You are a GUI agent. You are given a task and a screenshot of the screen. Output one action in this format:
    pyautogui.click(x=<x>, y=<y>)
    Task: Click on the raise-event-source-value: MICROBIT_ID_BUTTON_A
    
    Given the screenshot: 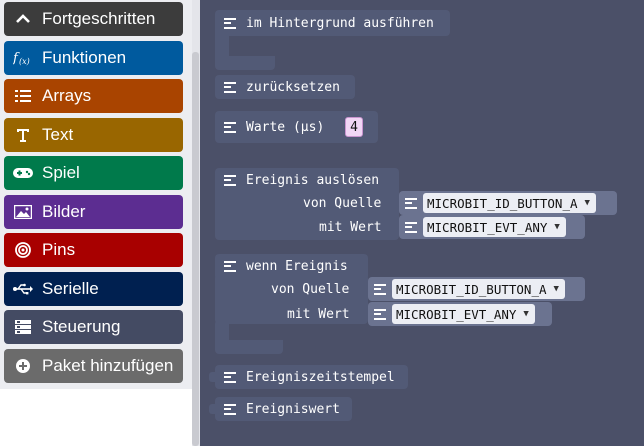 What is the action you would take?
    pyautogui.click(x=502, y=203)
    